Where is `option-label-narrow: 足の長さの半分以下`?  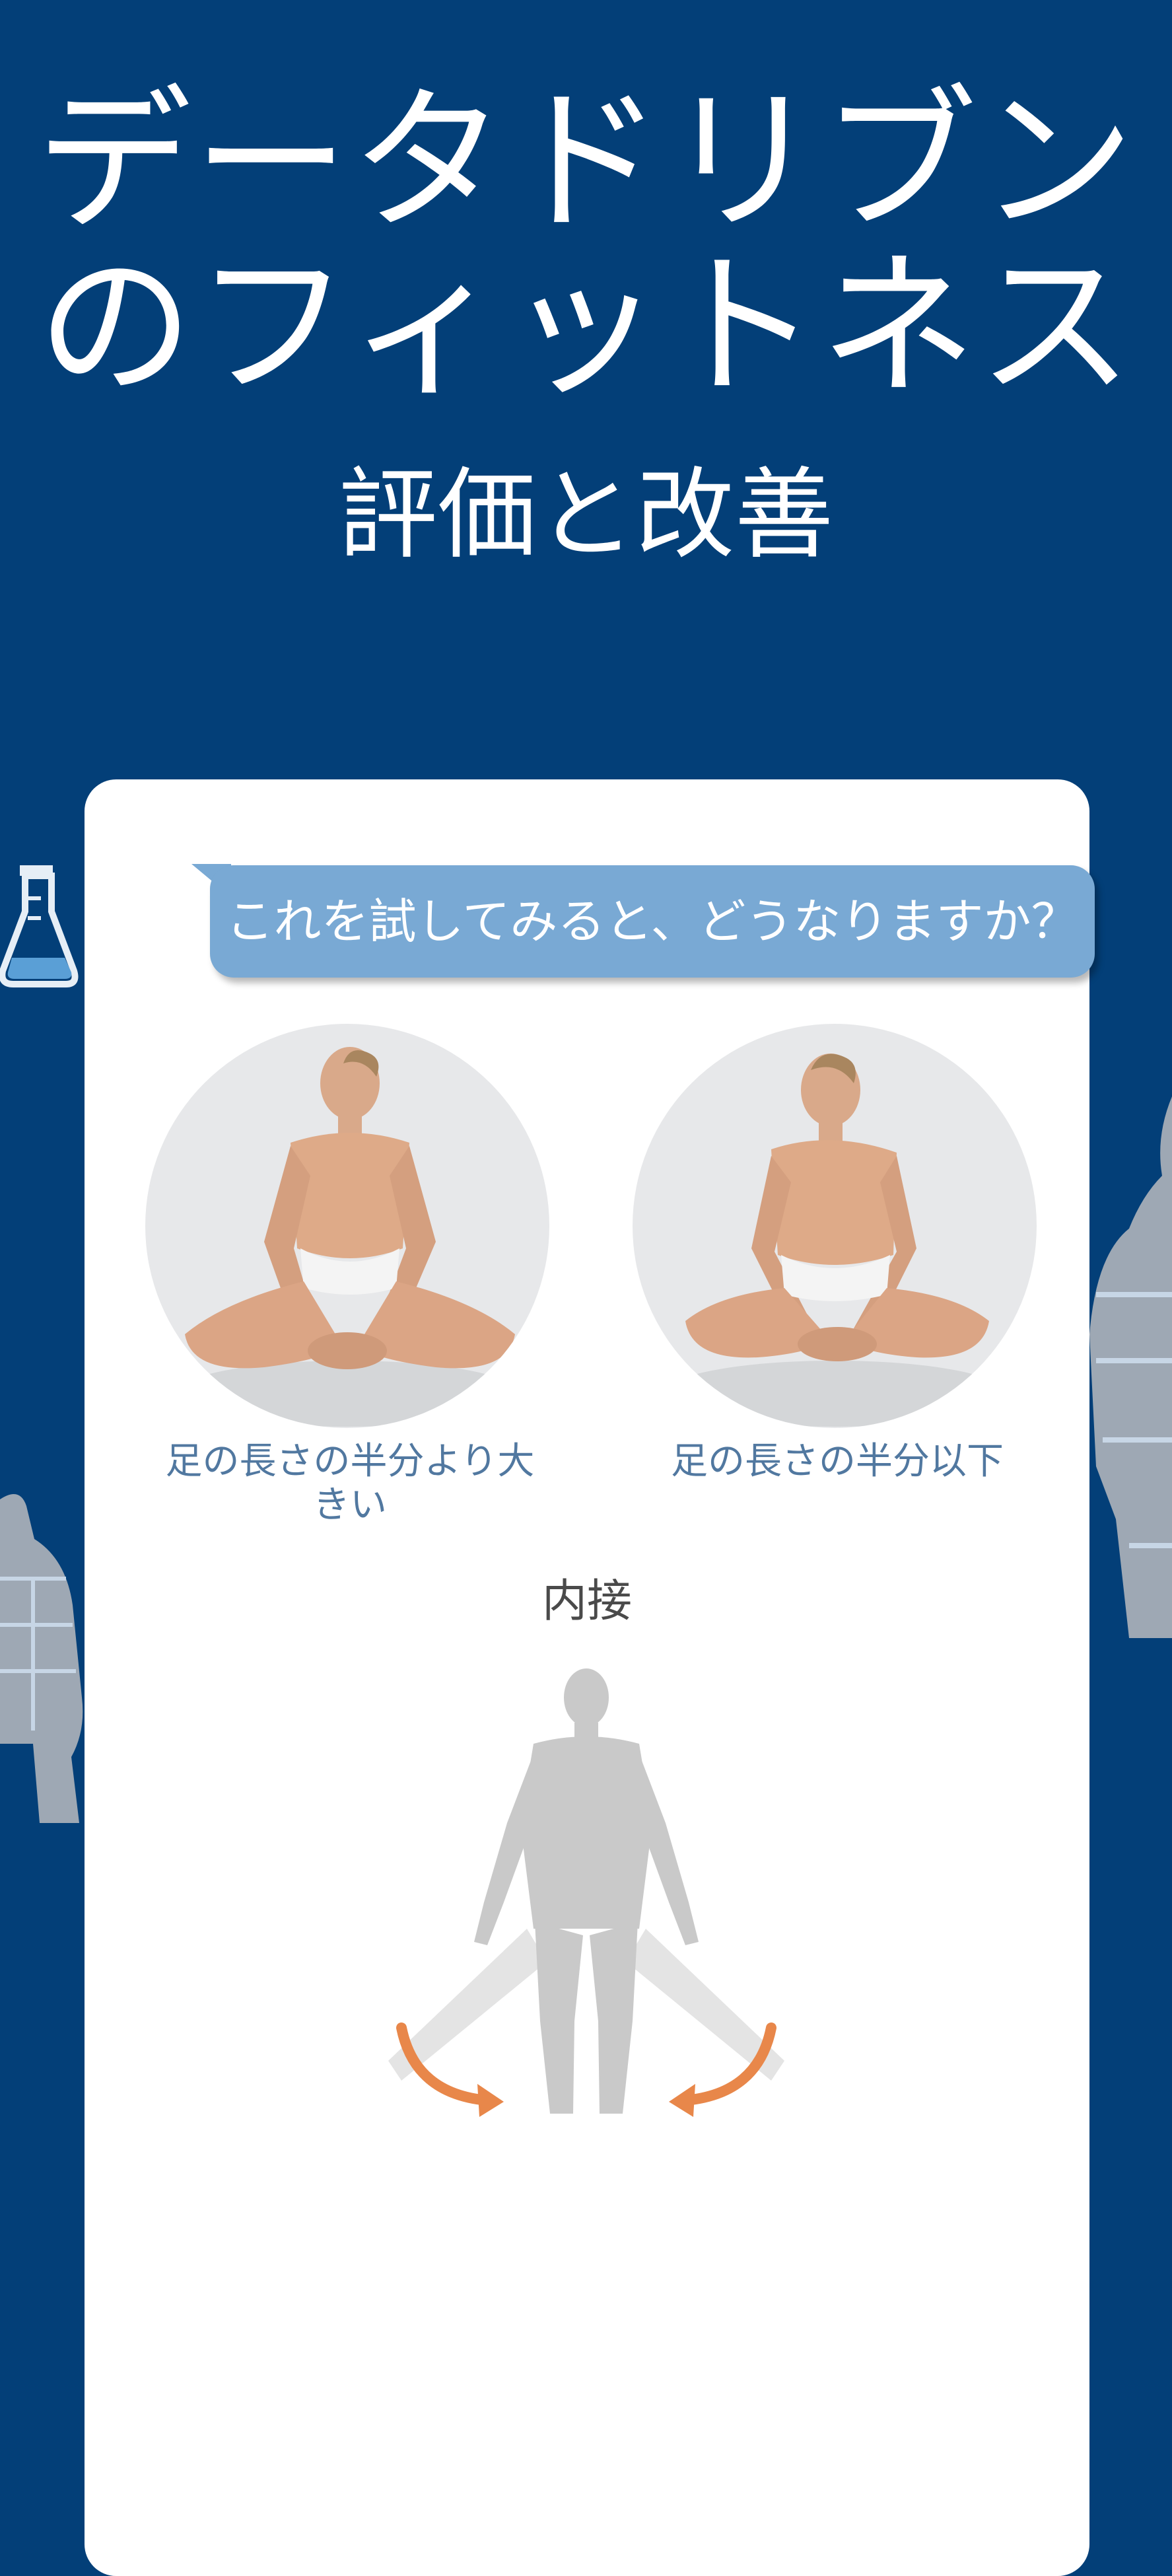 option-label-narrow: 足の長さの半分以下 is located at coordinates (837, 1462).